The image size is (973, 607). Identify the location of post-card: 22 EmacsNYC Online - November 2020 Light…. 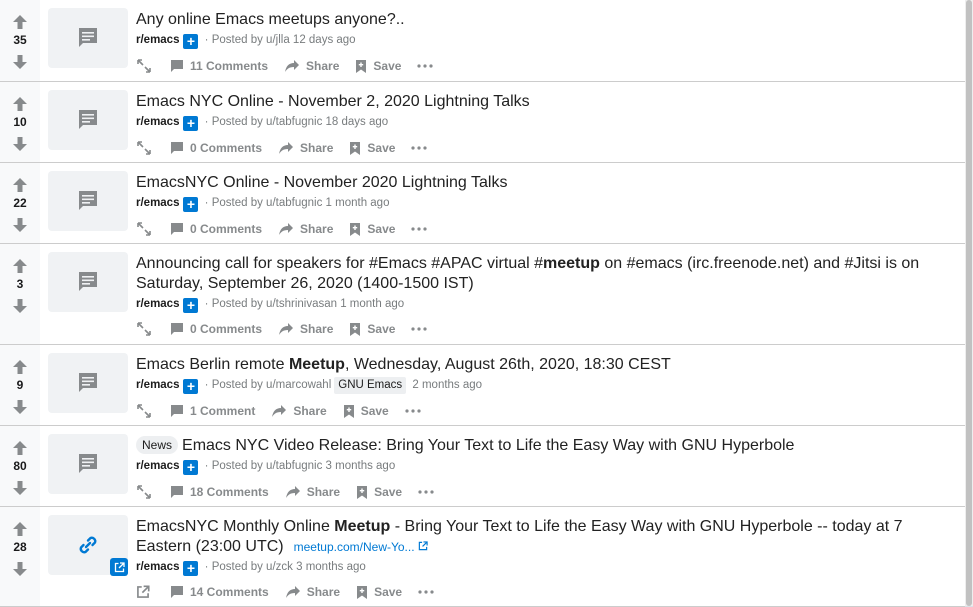
(482, 203).